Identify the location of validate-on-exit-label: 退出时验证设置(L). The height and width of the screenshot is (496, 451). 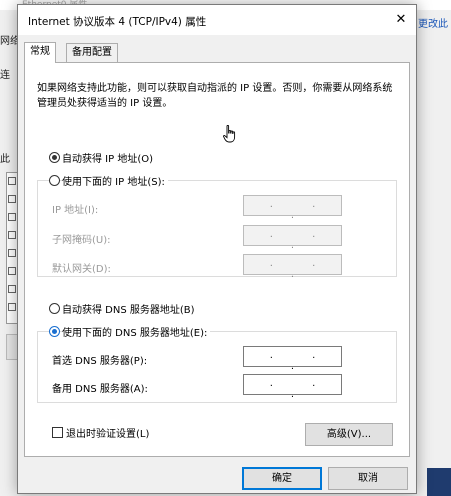
(107, 432).